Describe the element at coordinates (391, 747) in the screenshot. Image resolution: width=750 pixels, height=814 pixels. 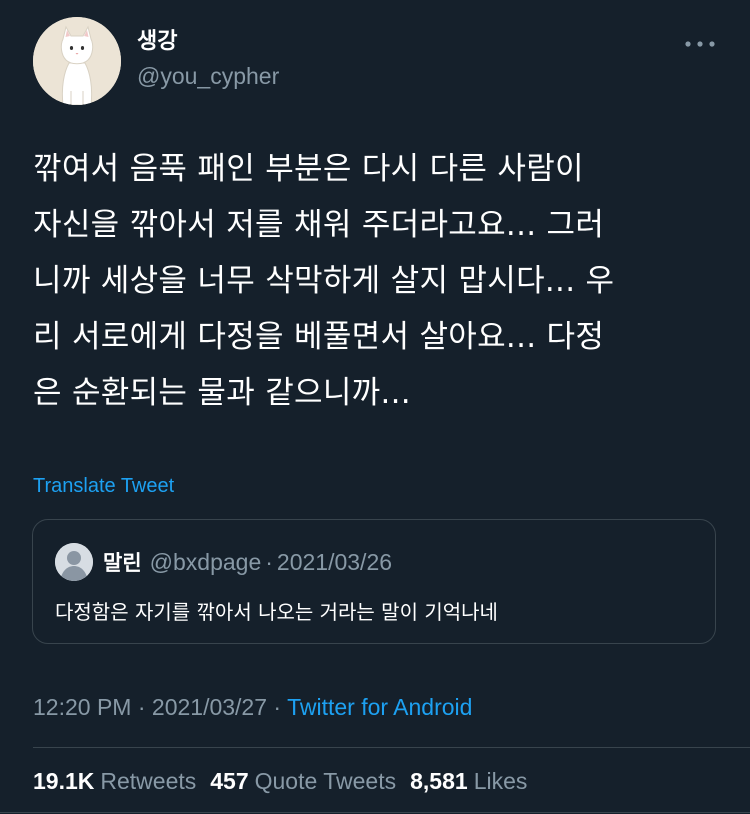
I see `divider` at that location.